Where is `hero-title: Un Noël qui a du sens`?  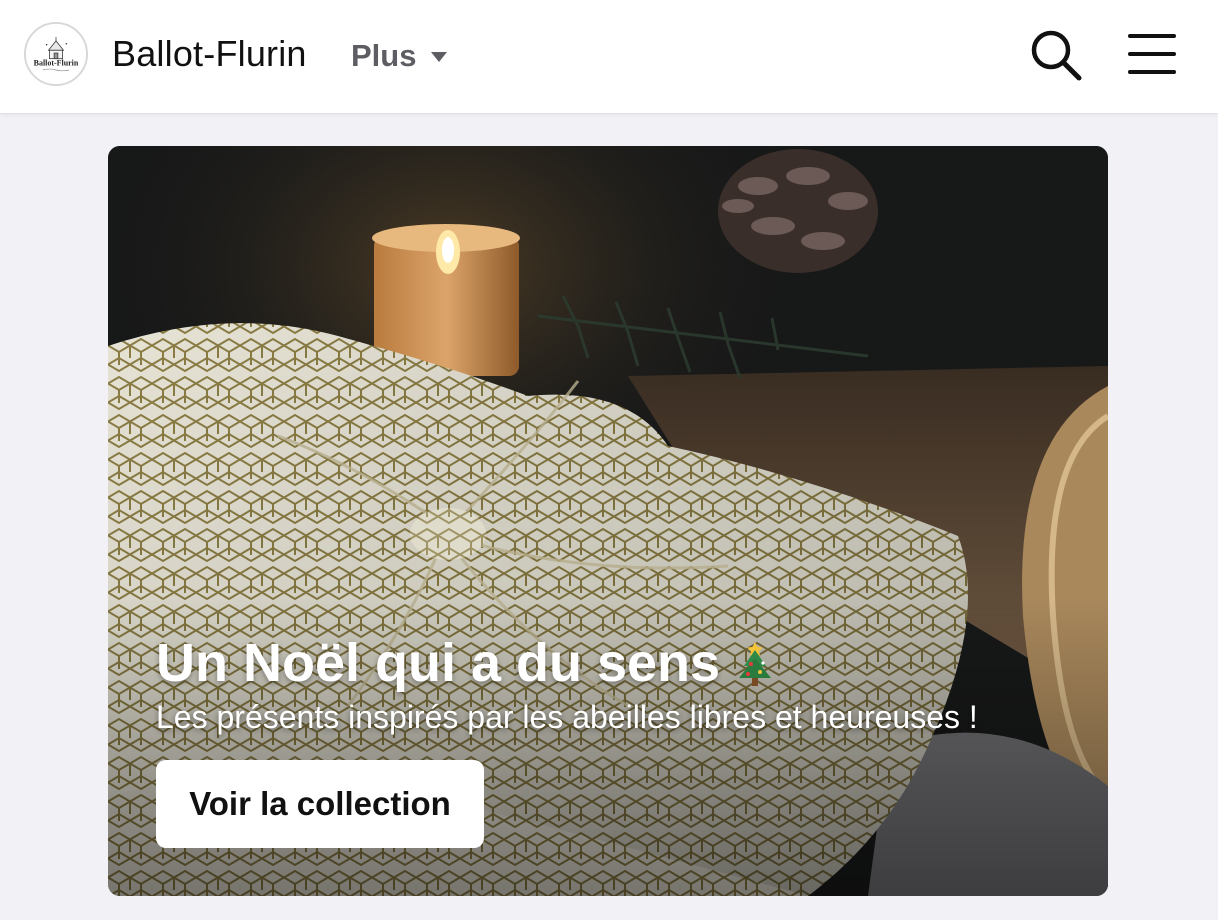 hero-title: Un Noël qui a du sens is located at coordinates (616, 663).